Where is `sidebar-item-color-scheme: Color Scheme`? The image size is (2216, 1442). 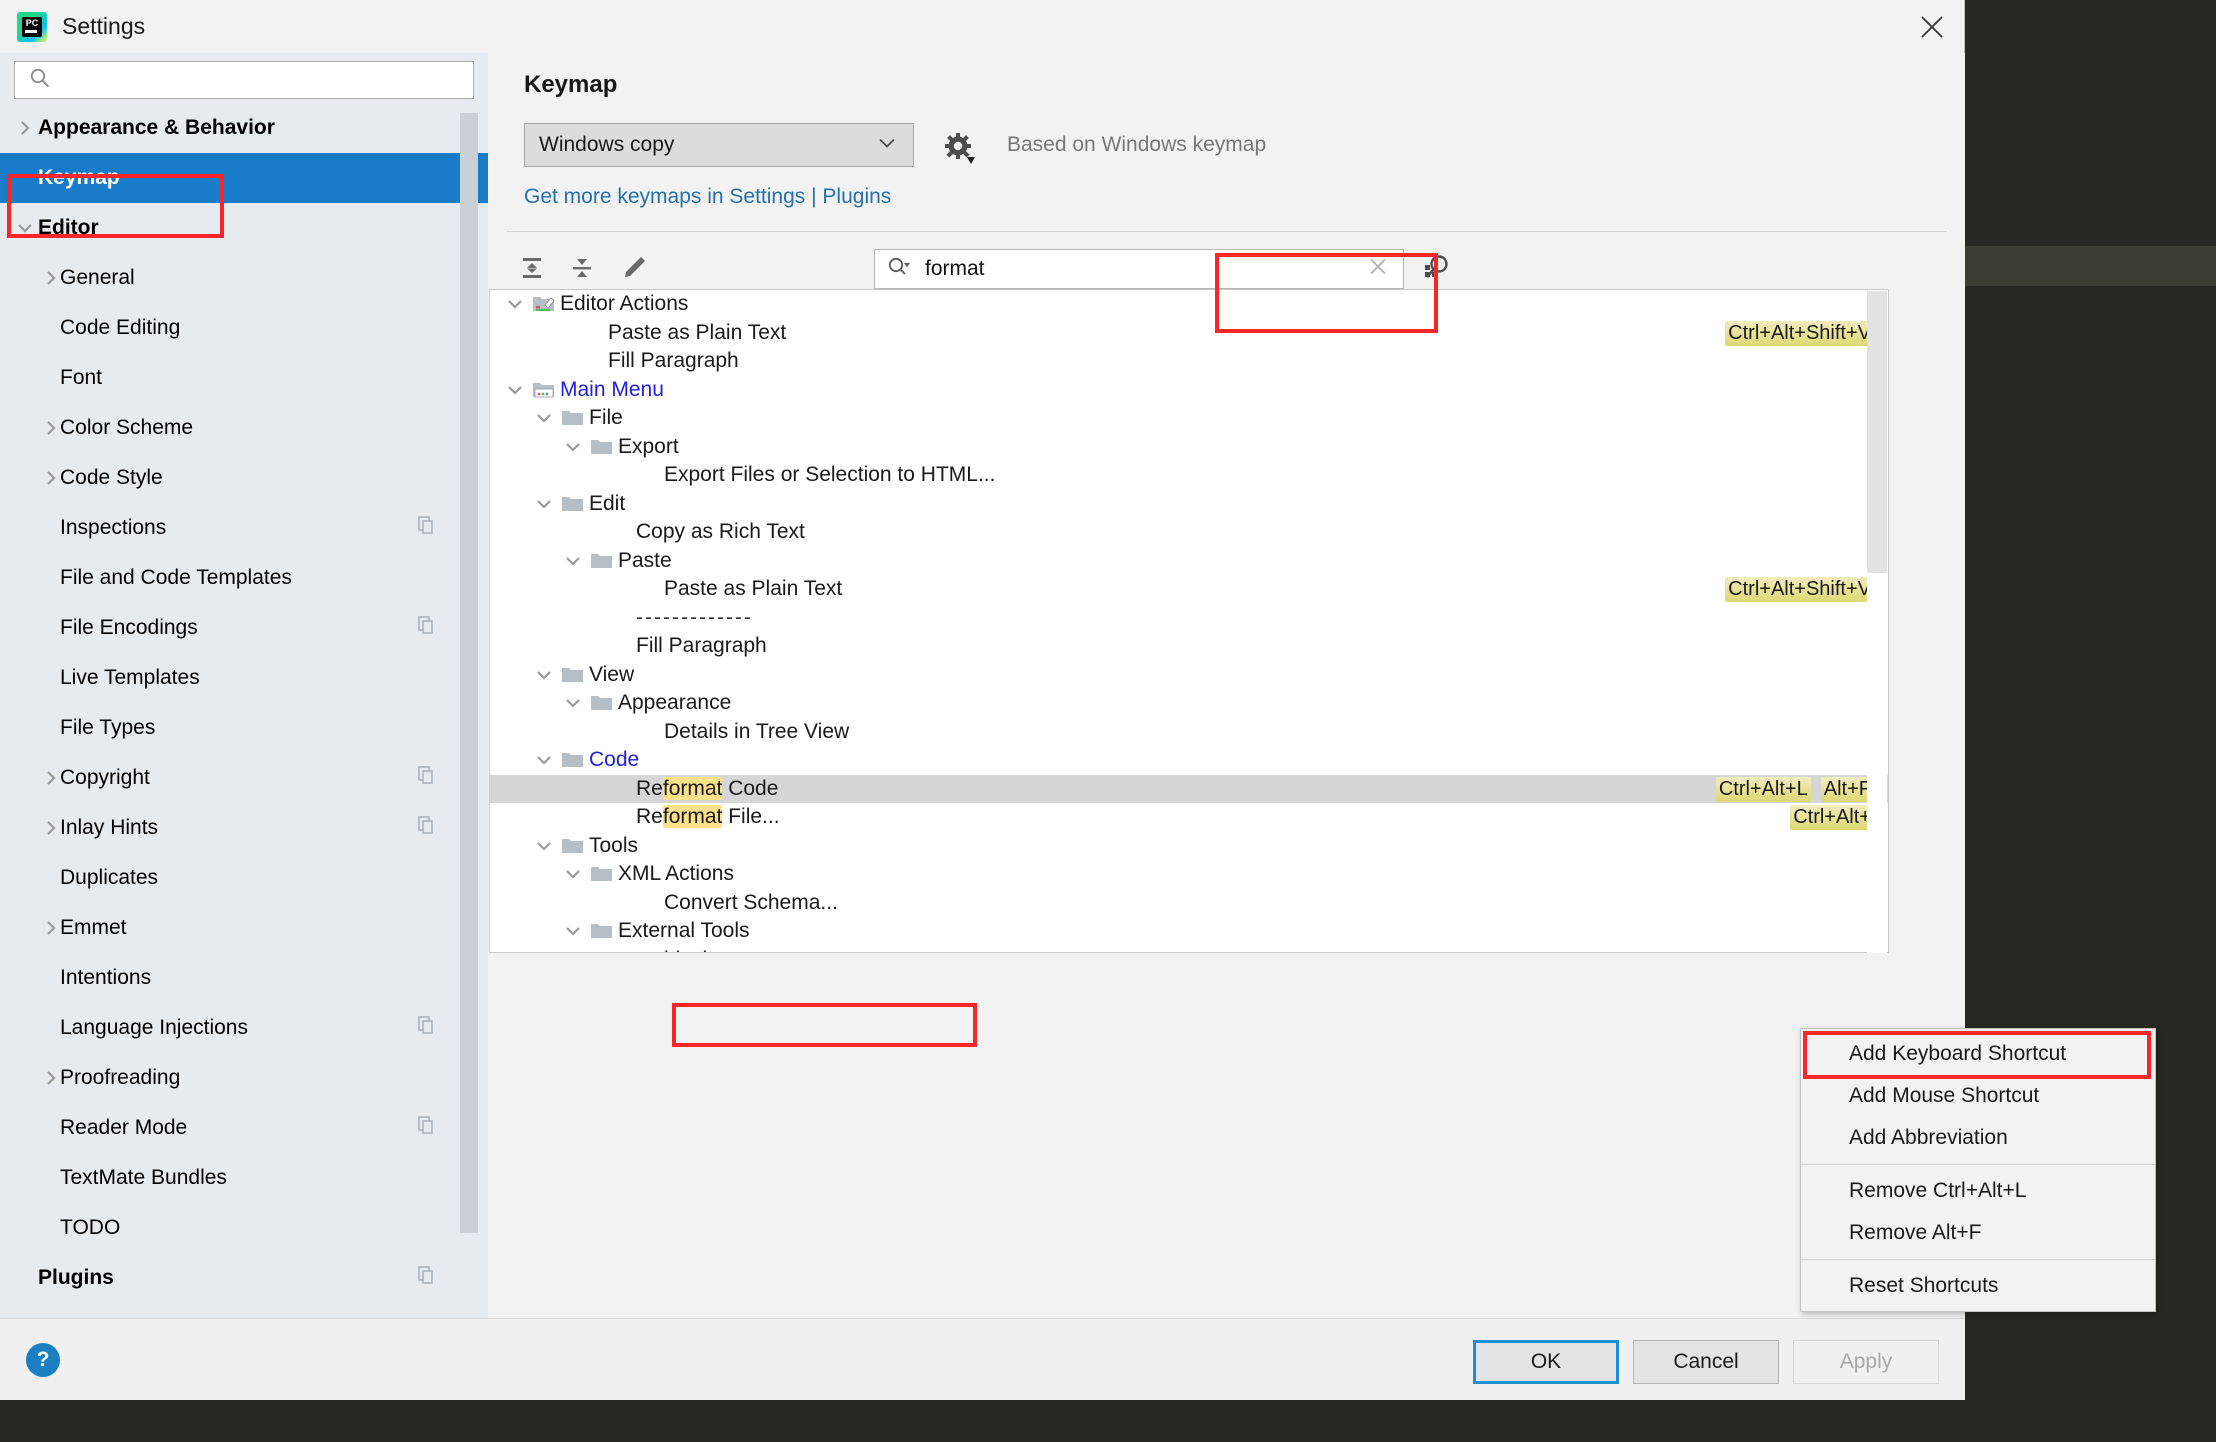
sidebar-item-color-scheme: Color Scheme is located at coordinates (244, 428).